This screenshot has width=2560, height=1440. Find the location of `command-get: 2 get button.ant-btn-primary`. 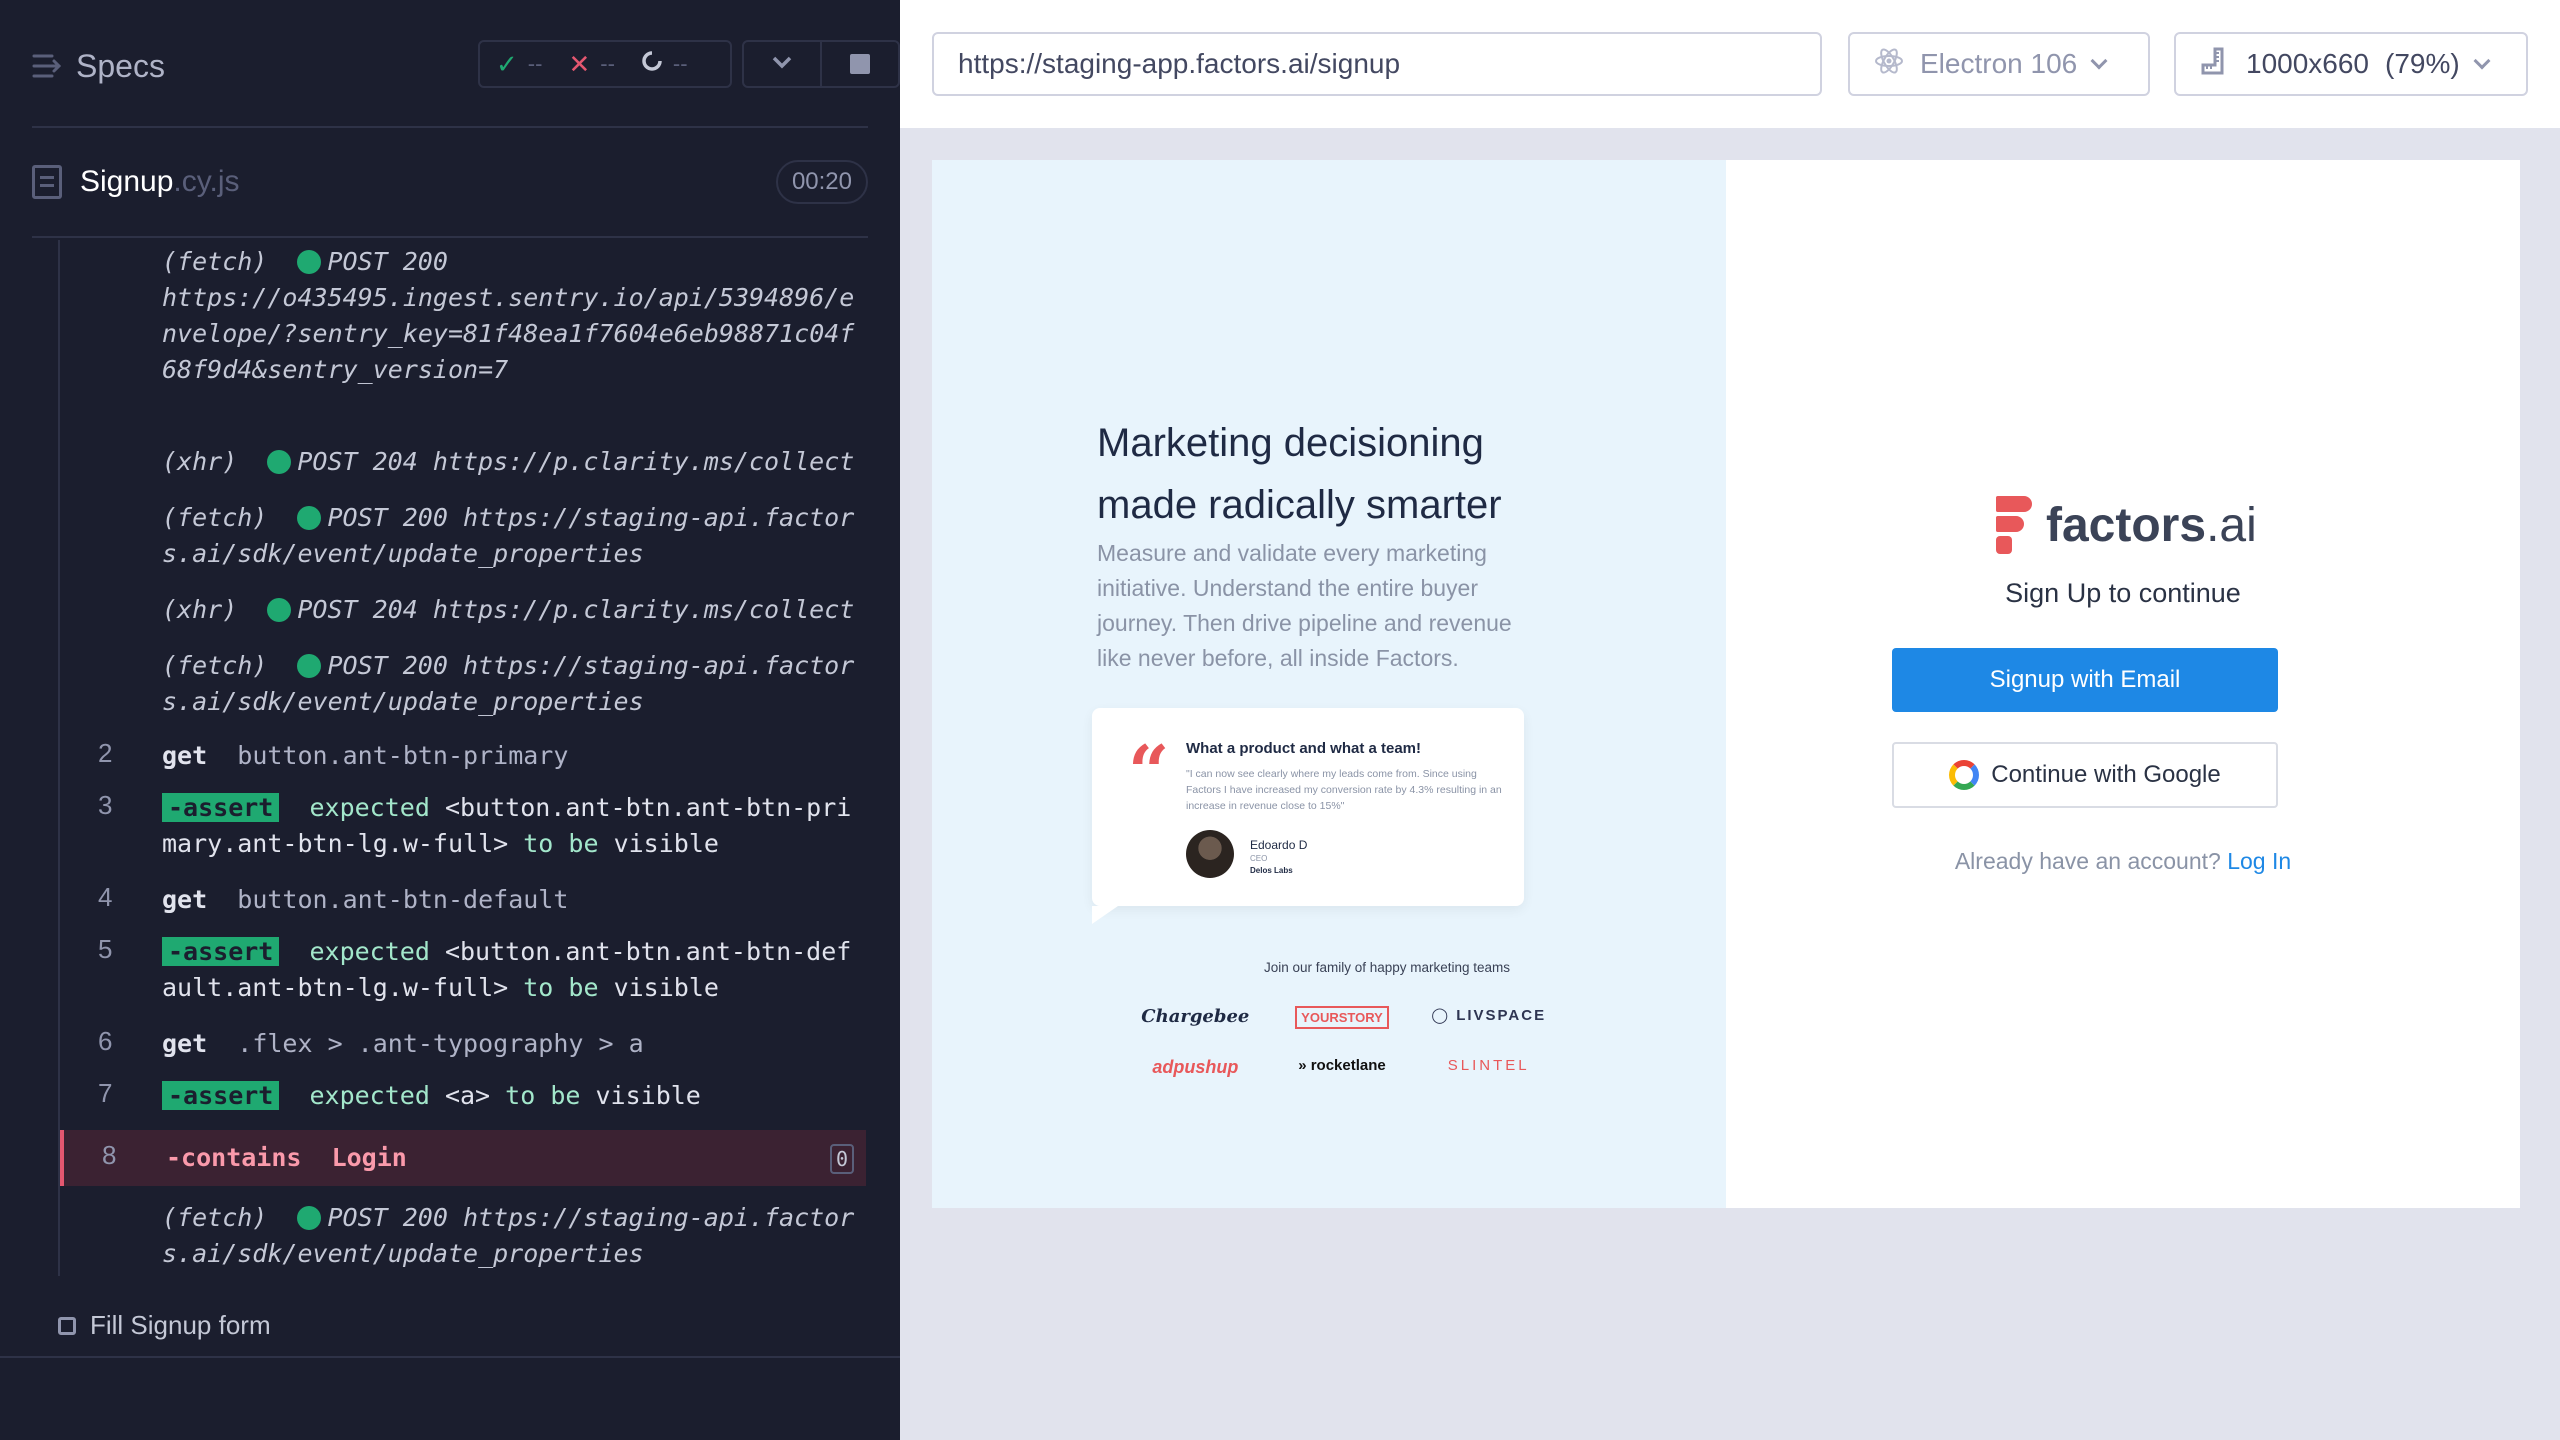

command-get: 2 get button.ant-btn-primary is located at coordinates (463, 756).